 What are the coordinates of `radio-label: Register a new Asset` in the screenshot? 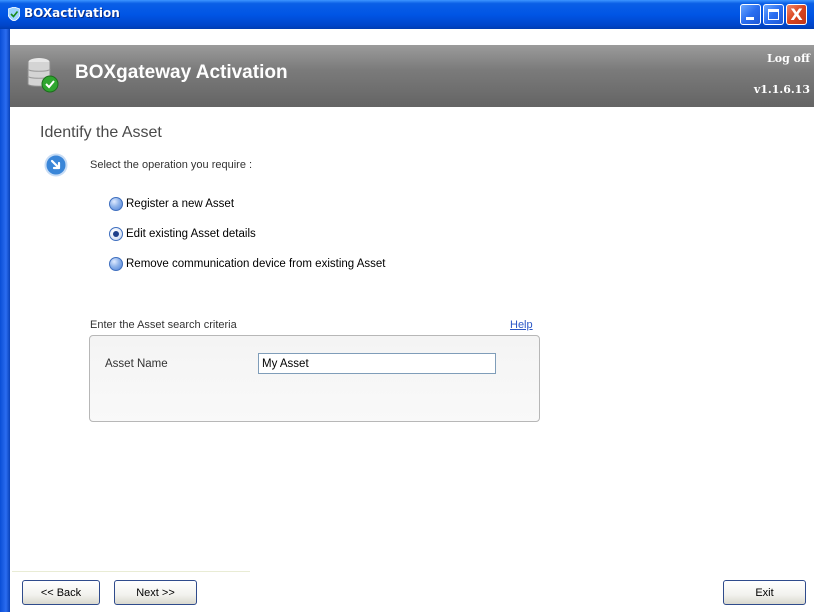 It's located at (180, 204).